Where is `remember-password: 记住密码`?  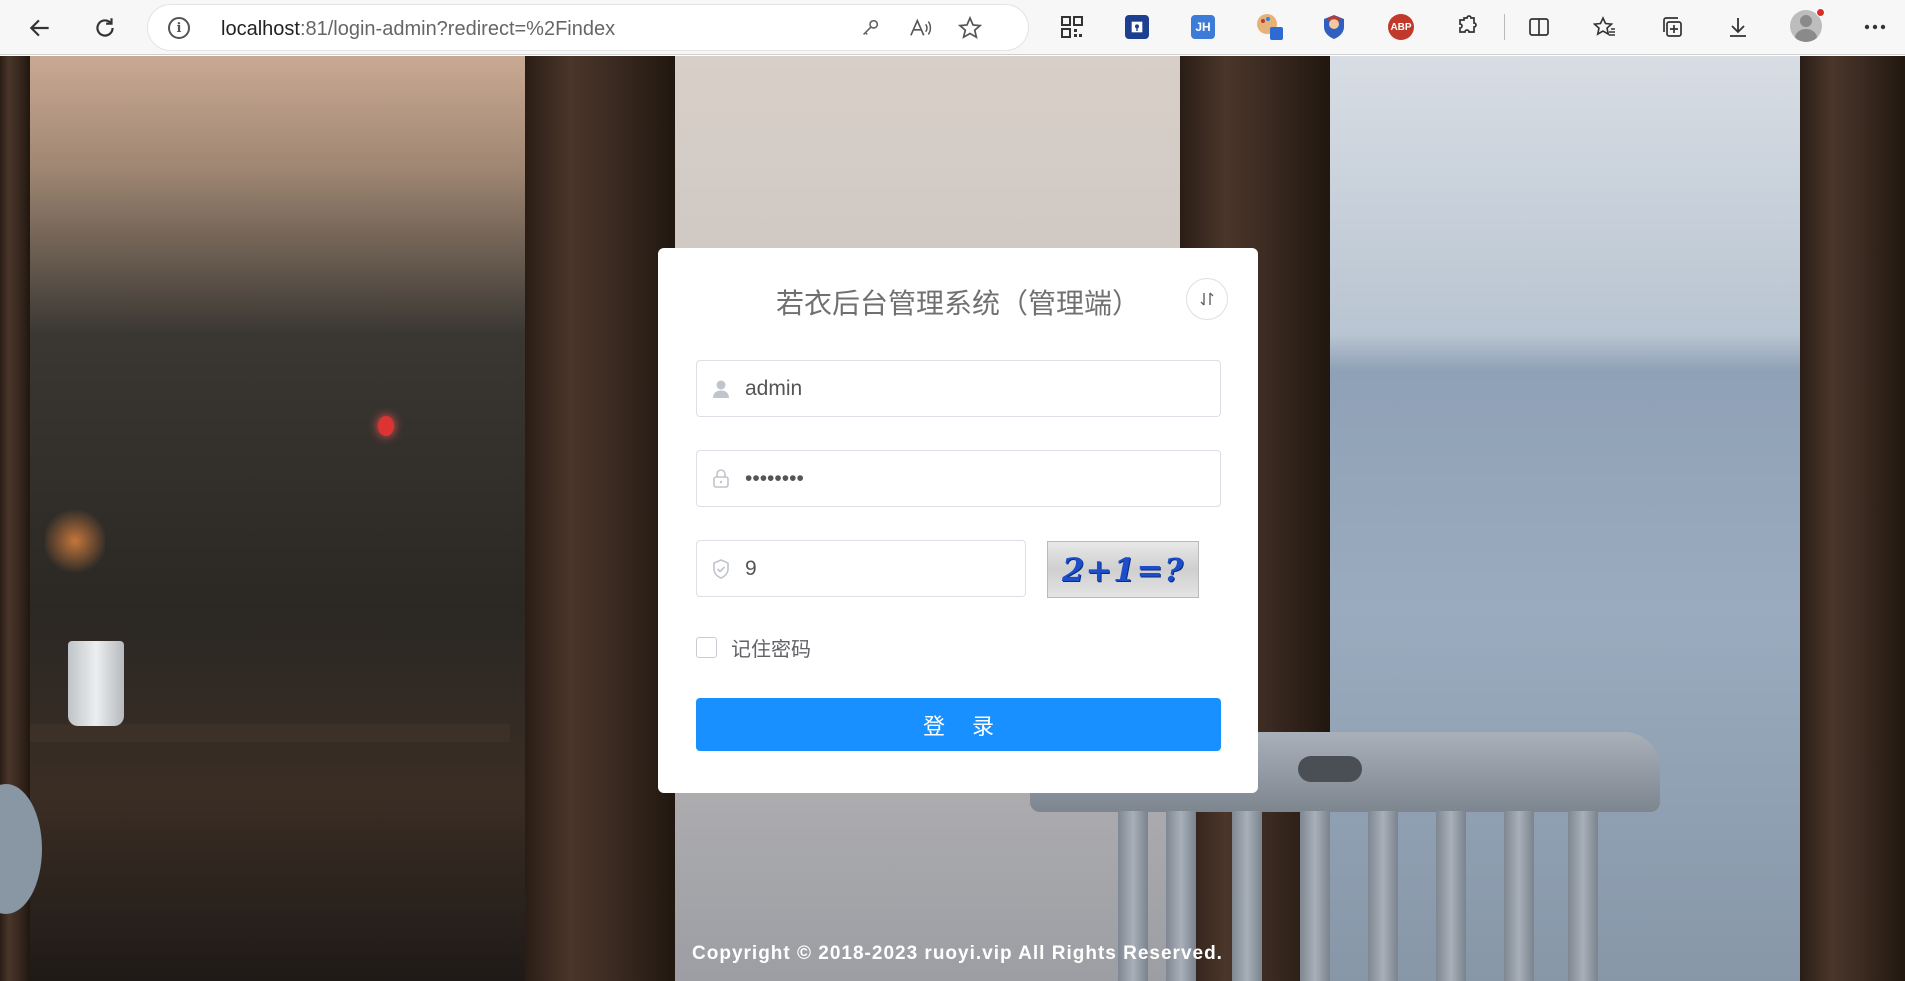
remember-password: 记住密码 is located at coordinates (753, 647).